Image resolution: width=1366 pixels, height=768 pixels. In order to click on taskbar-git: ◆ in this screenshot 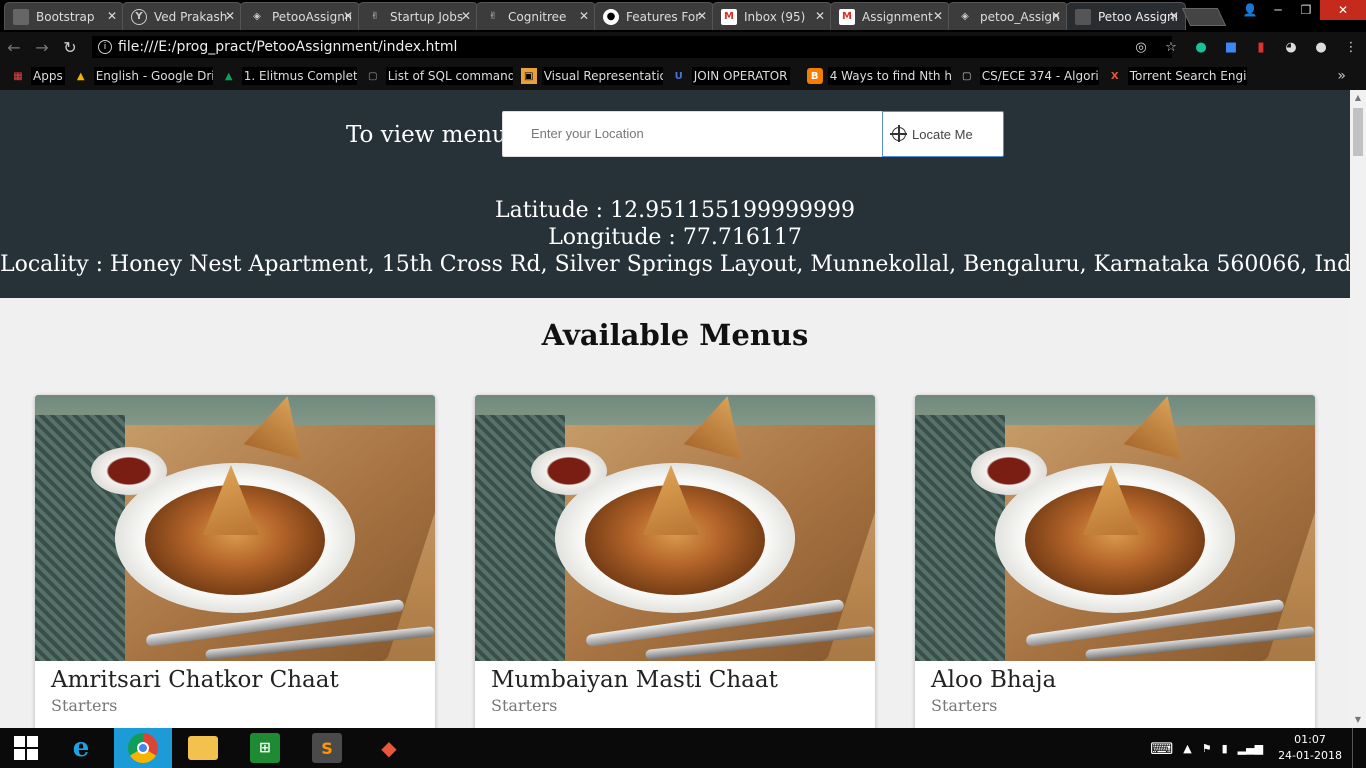, I will do `click(389, 748)`.